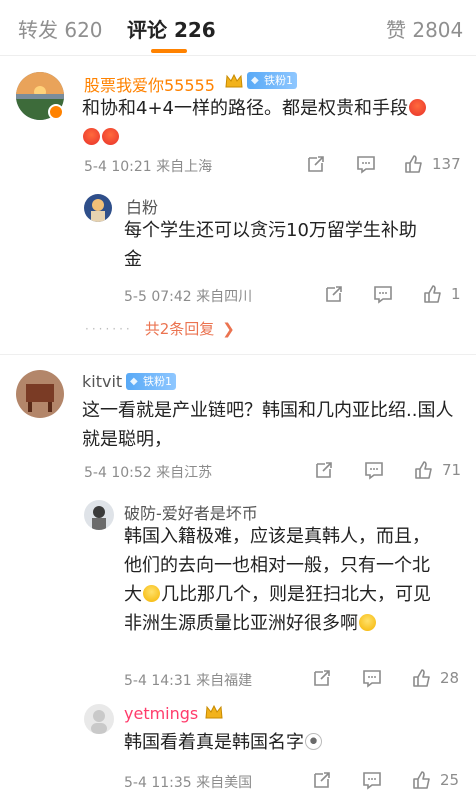  Describe the element at coordinates (188, 783) in the screenshot. I see `reply-meta: 5-4 11:35 来自美国` at that location.